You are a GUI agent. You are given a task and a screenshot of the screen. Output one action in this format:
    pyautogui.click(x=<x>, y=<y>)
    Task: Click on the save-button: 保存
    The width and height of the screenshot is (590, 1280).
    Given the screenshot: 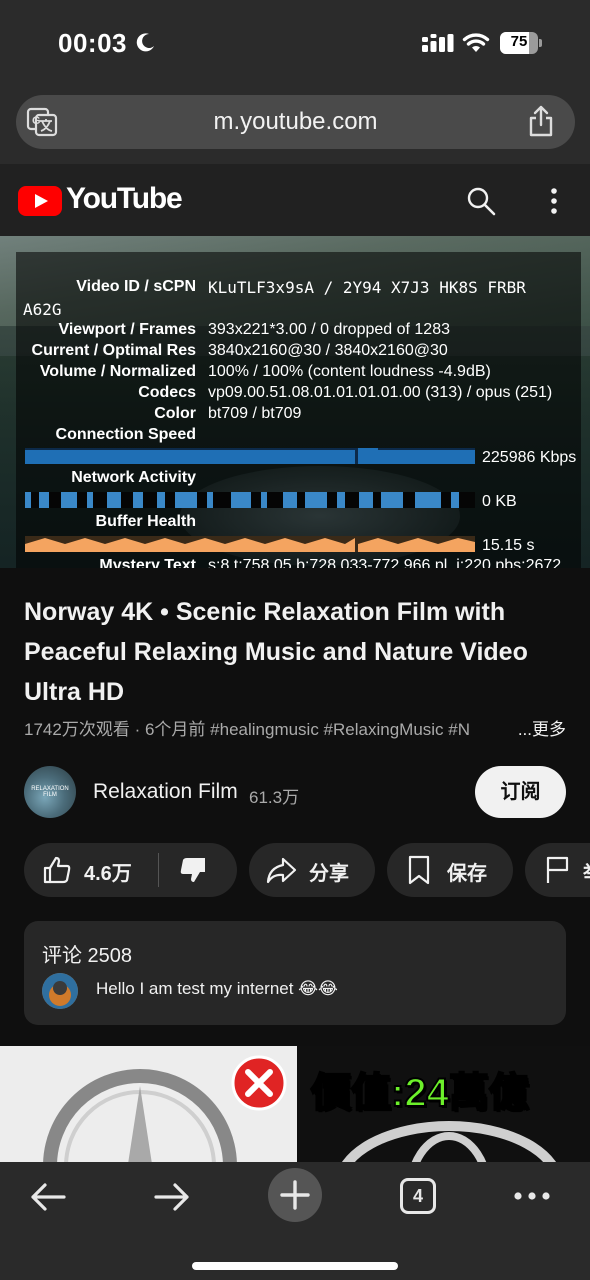 What is the action you would take?
    pyautogui.click(x=450, y=870)
    